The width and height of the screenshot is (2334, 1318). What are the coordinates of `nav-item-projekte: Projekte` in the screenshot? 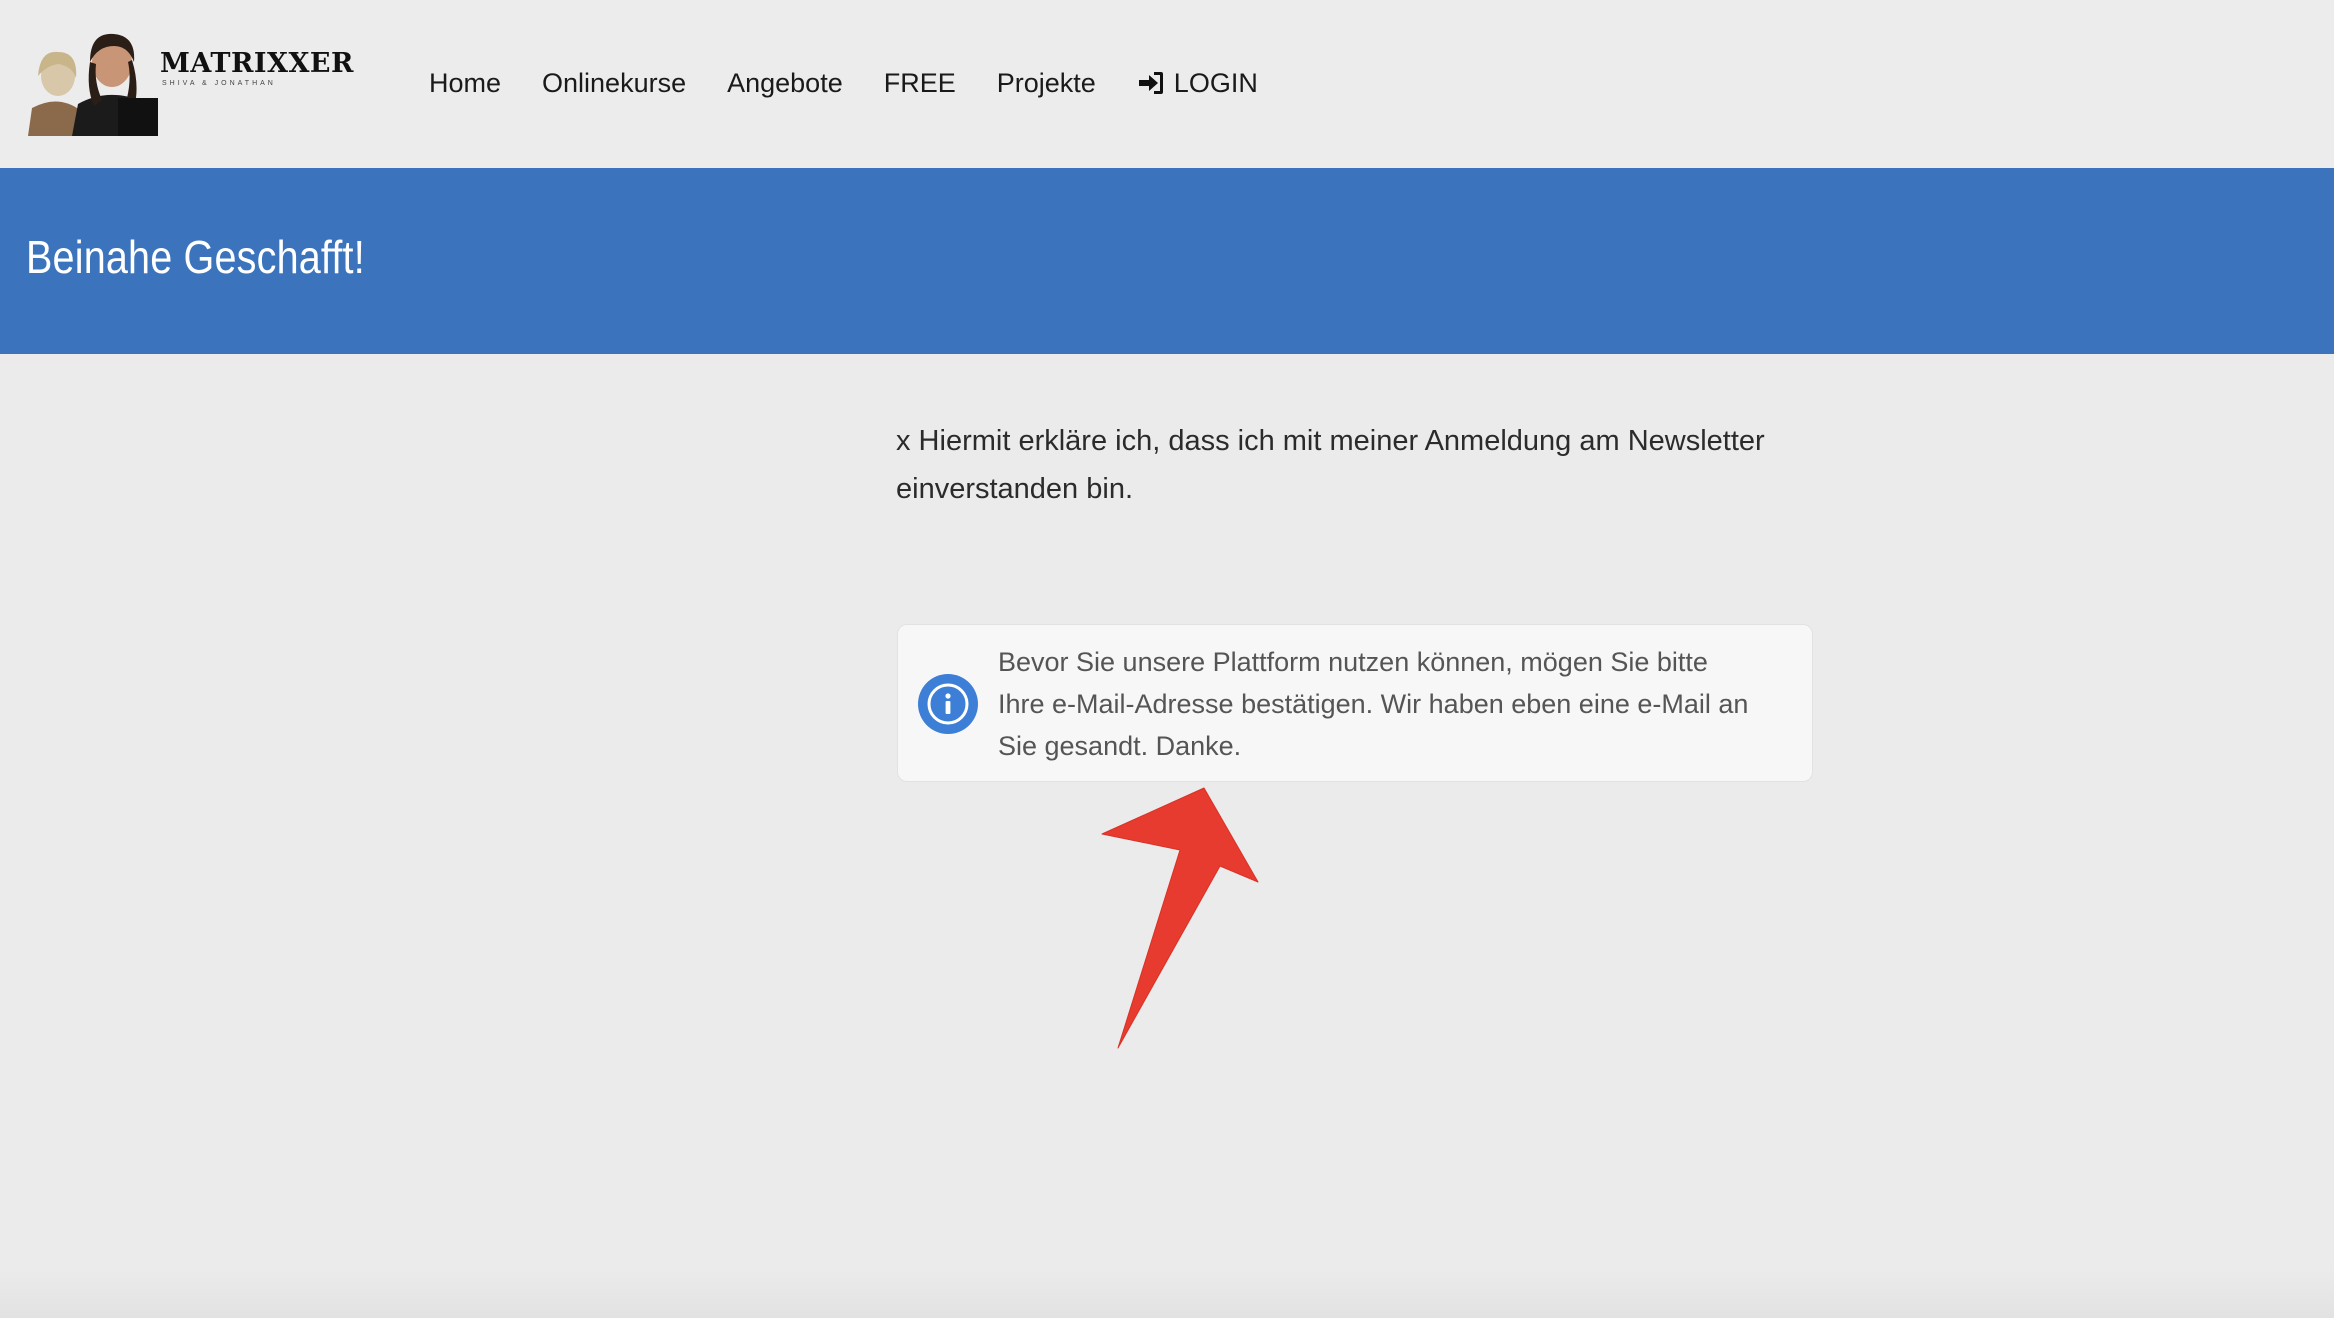 It's located at (1046, 83).